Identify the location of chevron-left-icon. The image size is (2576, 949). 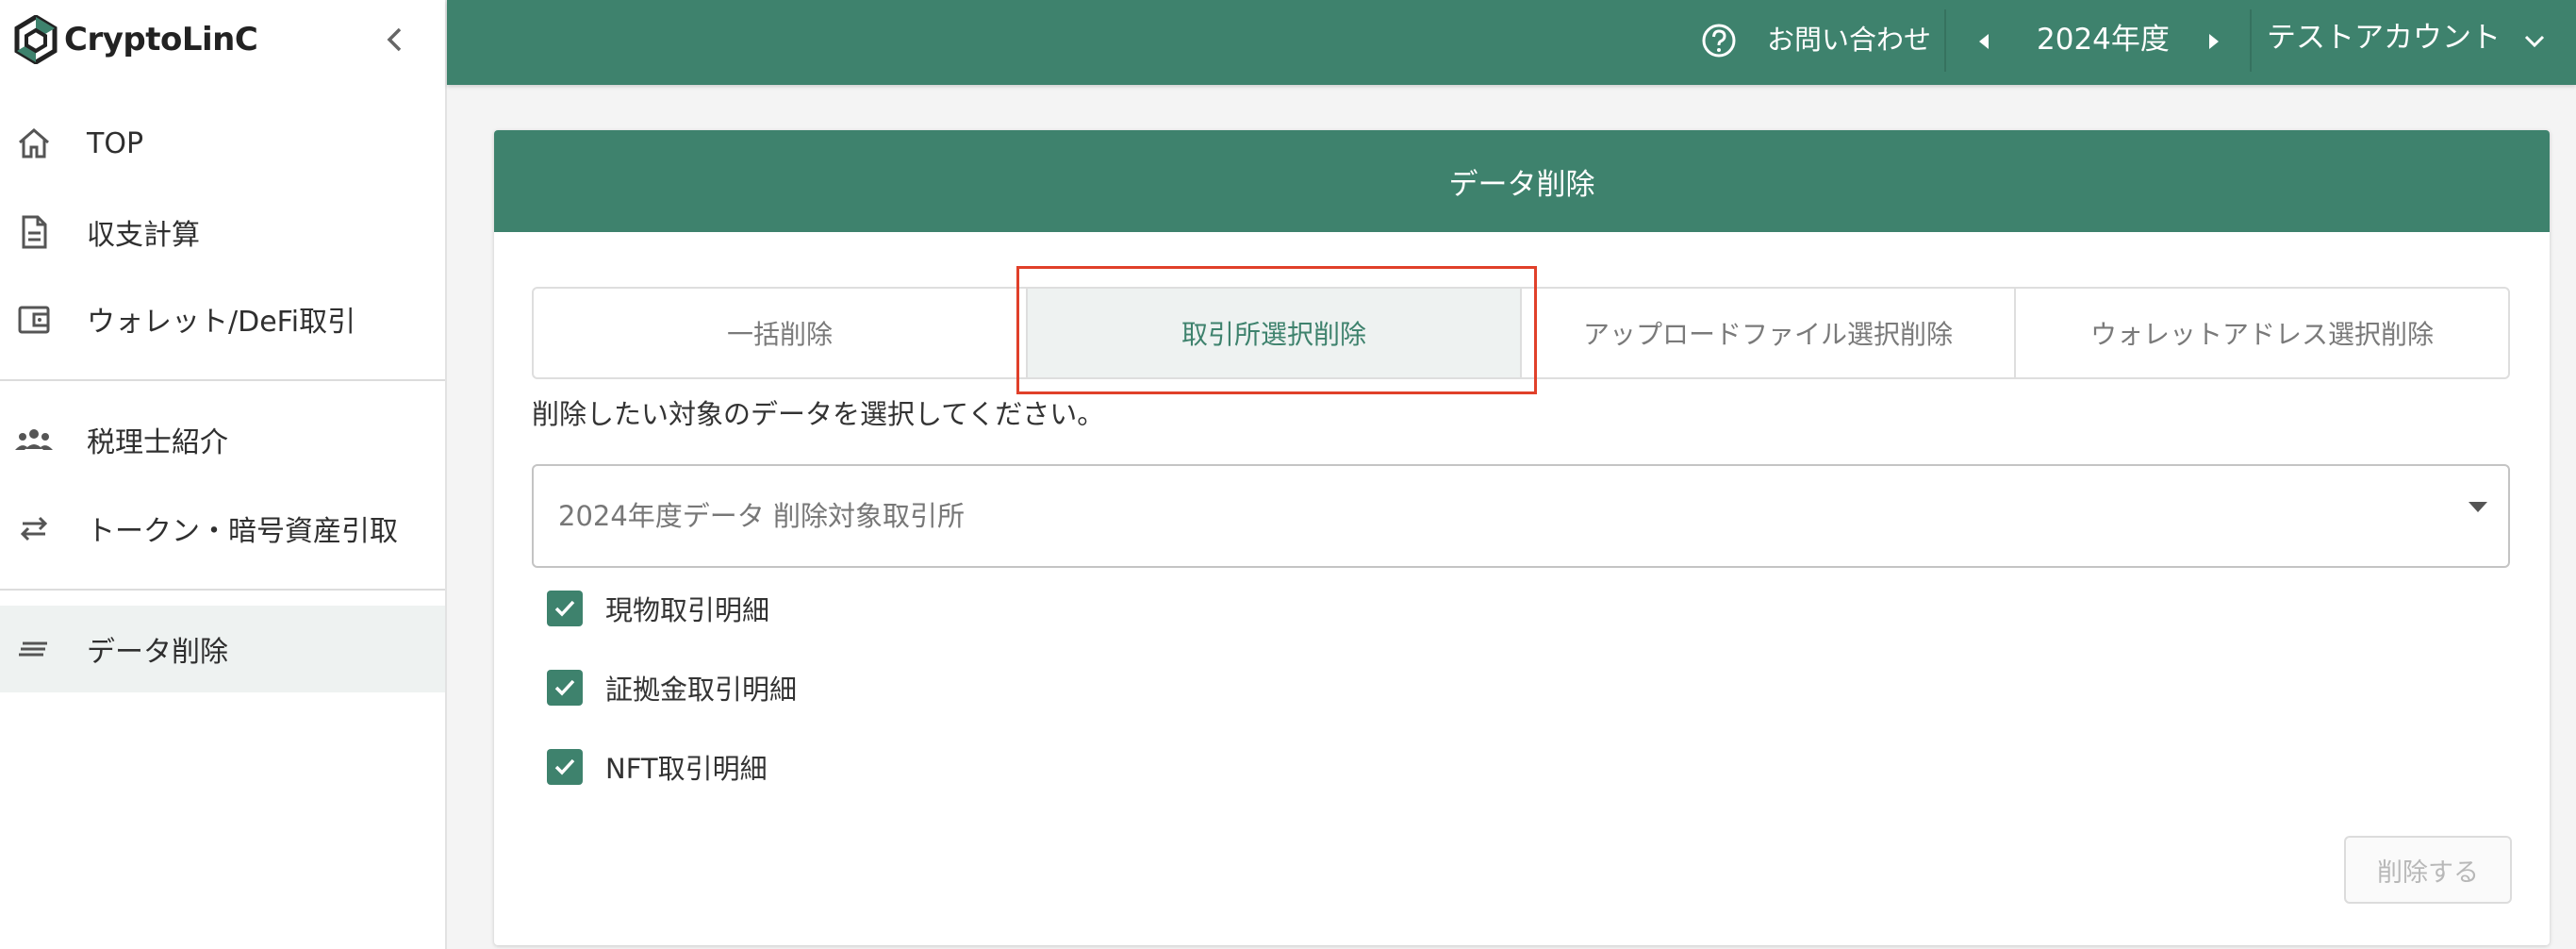
(394, 39).